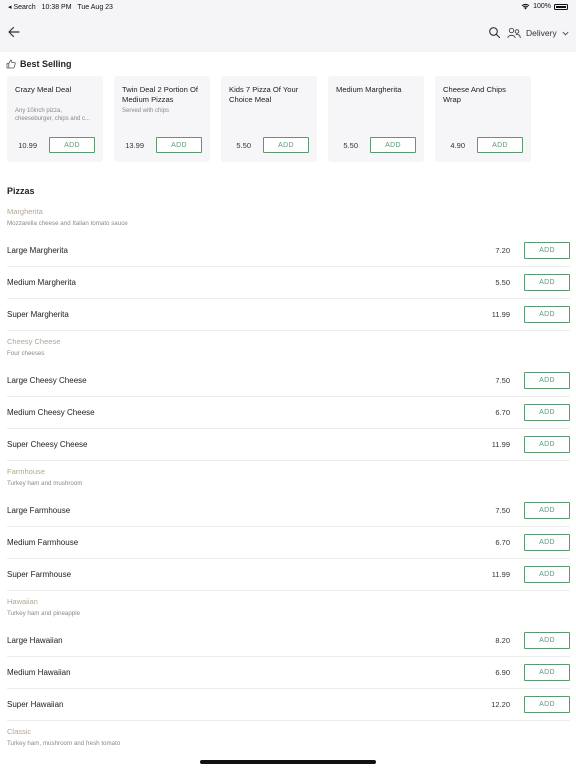 This screenshot has width=576, height=768. Describe the element at coordinates (39, 672) in the screenshot. I see `item-name: Medium Hawaiian` at that location.